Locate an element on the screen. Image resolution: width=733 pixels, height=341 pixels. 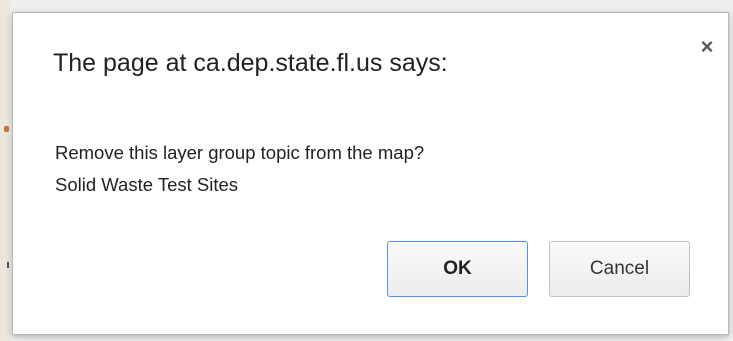
dialog-title: The page at ca.dep.state.fl.us says: is located at coordinates (250, 63).